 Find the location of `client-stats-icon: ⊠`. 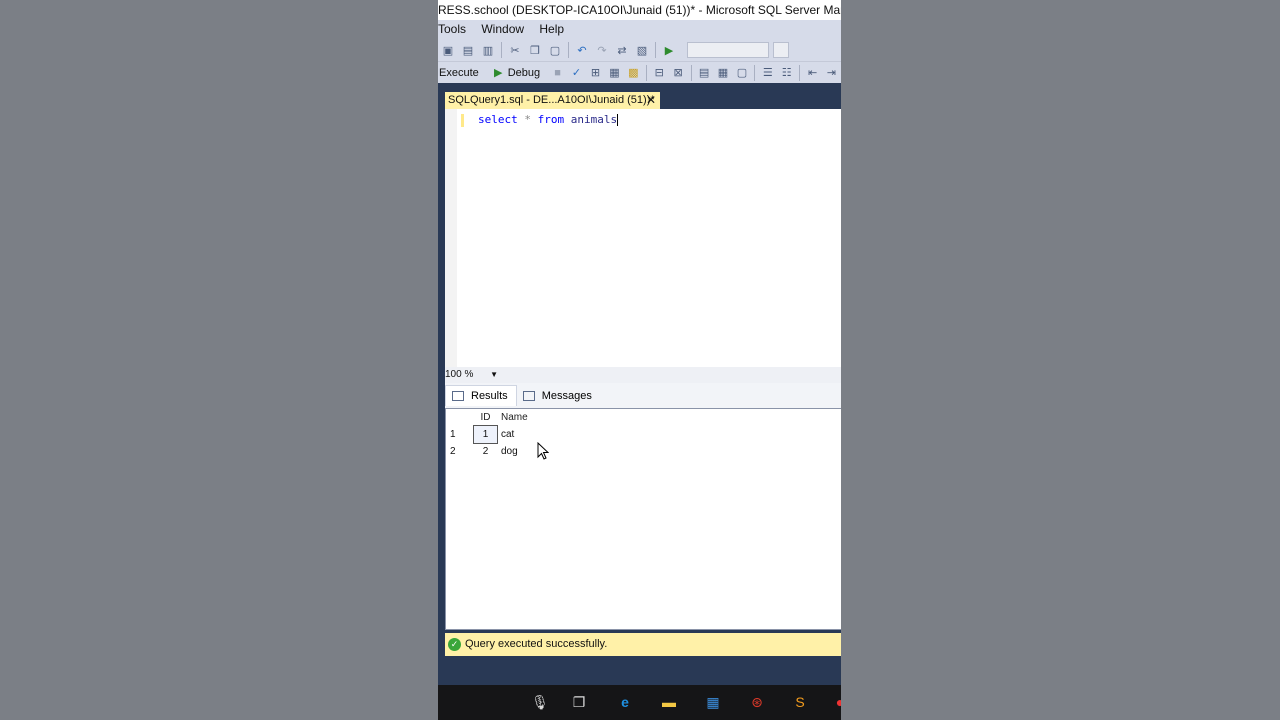

client-stats-icon: ⊠ is located at coordinates (678, 73).